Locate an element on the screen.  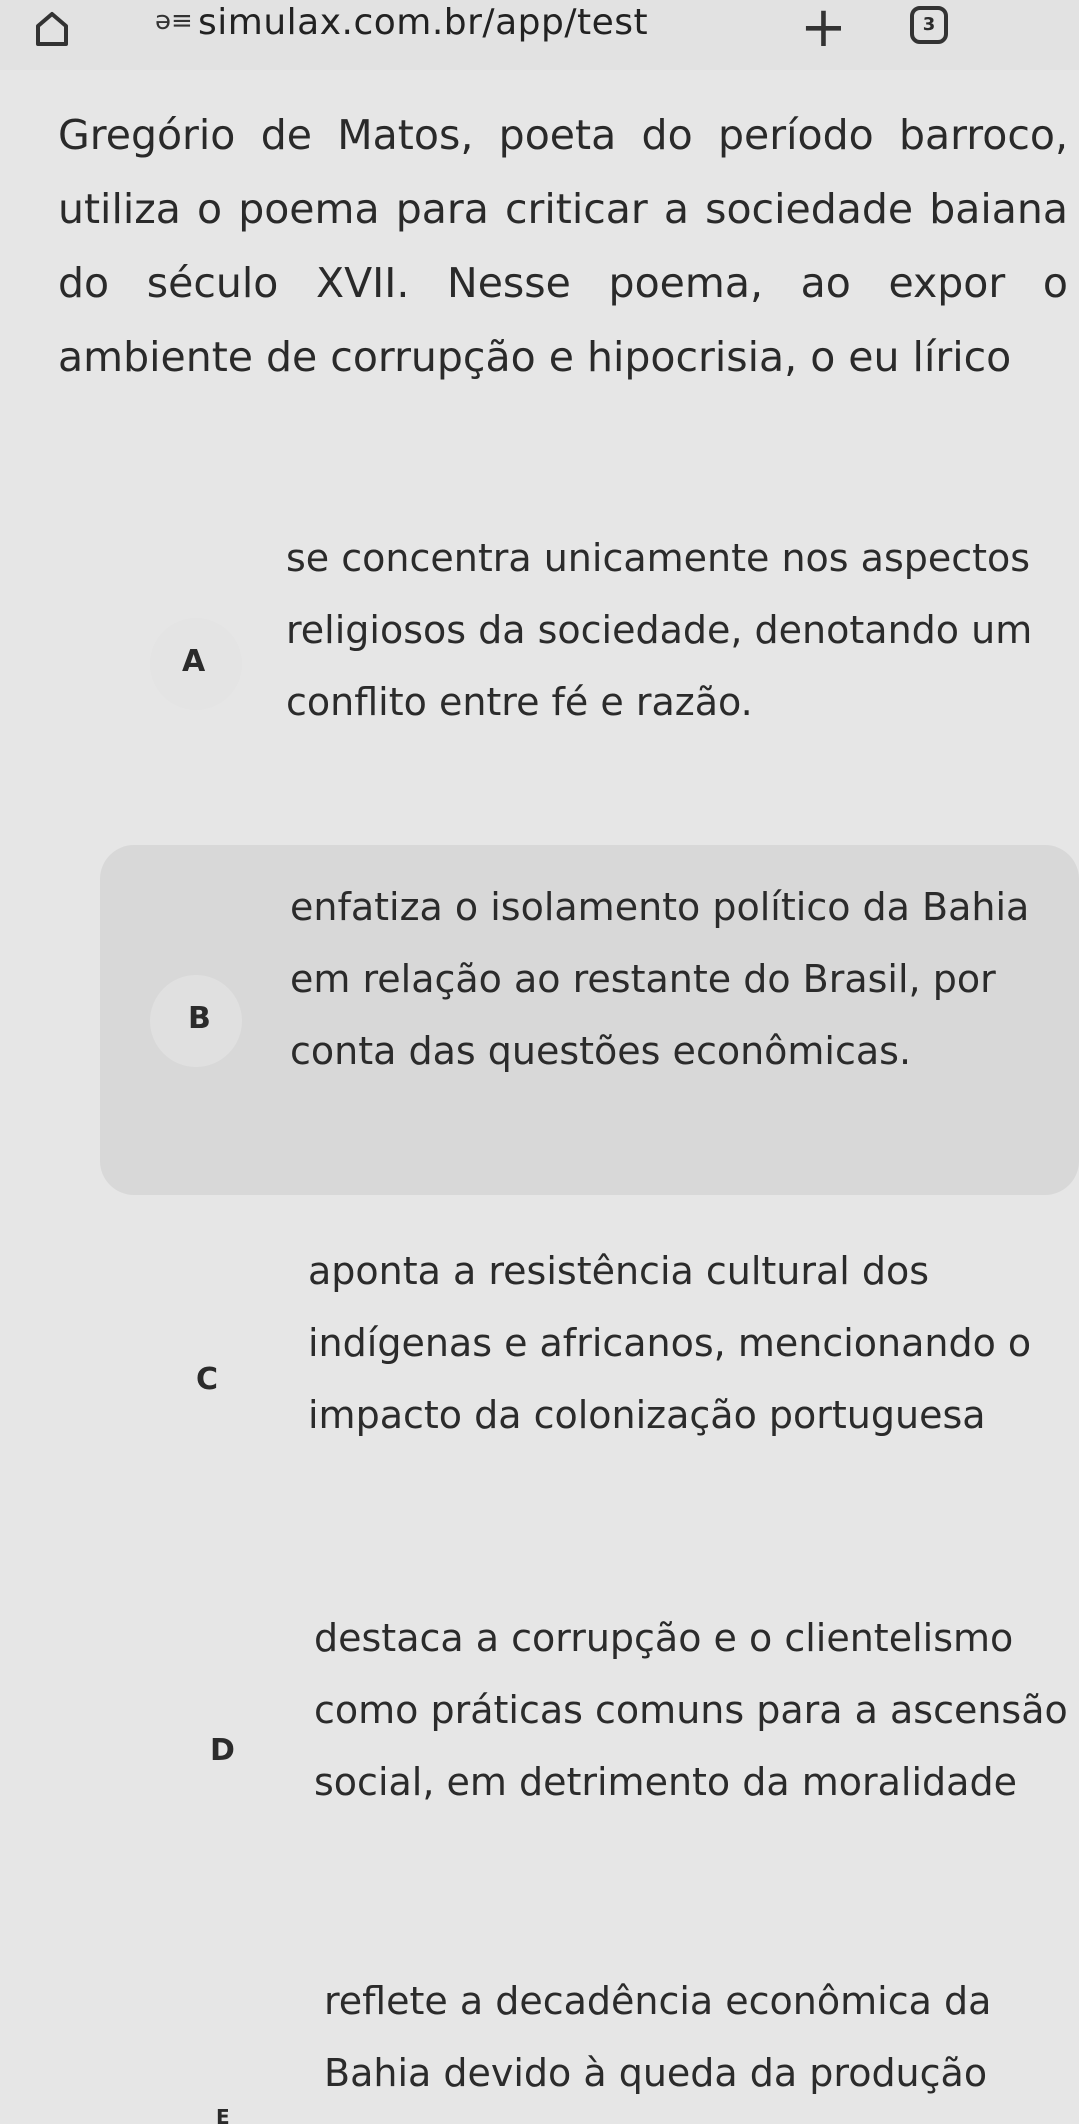
browser-toolbar: ǝ≡ simulax.com.br/app/test + 3 is located at coordinates (539, 35).